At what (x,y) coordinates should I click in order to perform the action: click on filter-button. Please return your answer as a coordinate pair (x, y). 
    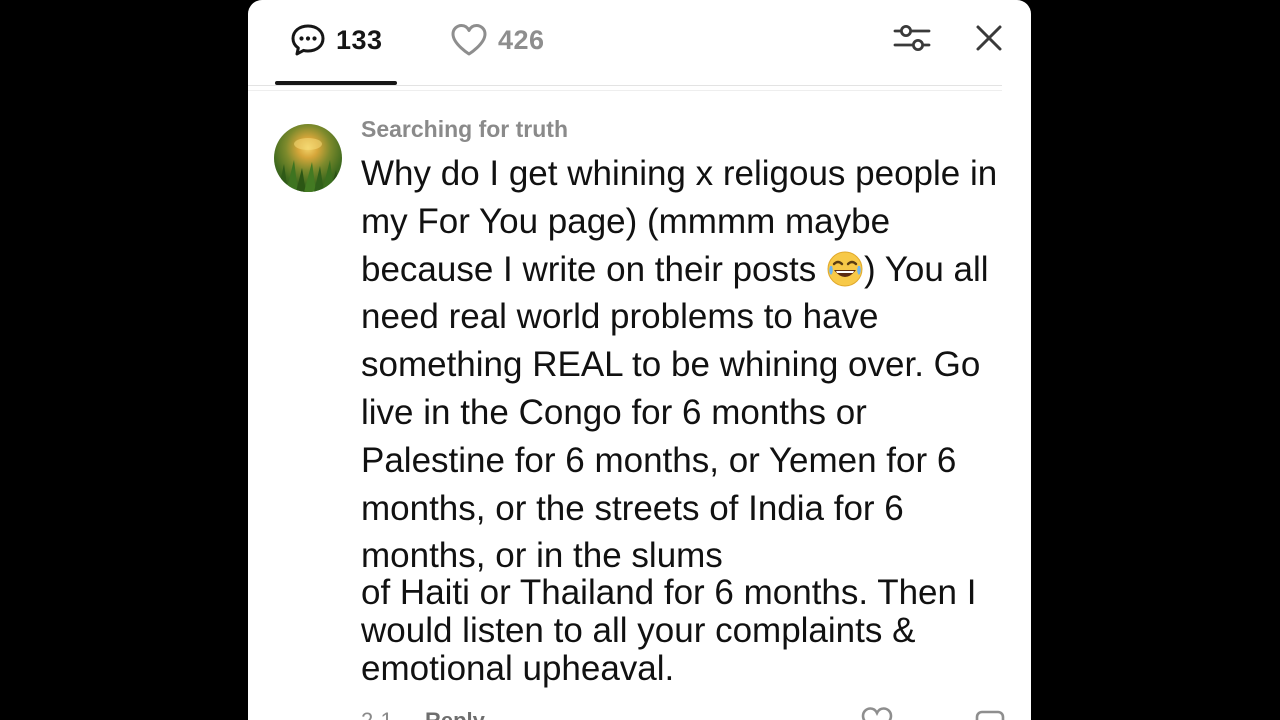
    Looking at the image, I should click on (912, 40).